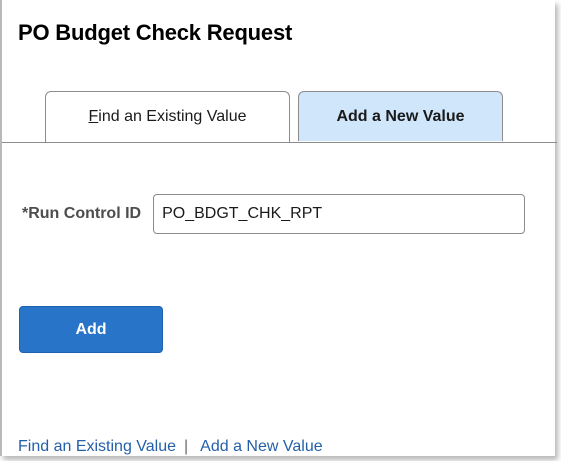  I want to click on run-control-id-input, so click(339, 214).